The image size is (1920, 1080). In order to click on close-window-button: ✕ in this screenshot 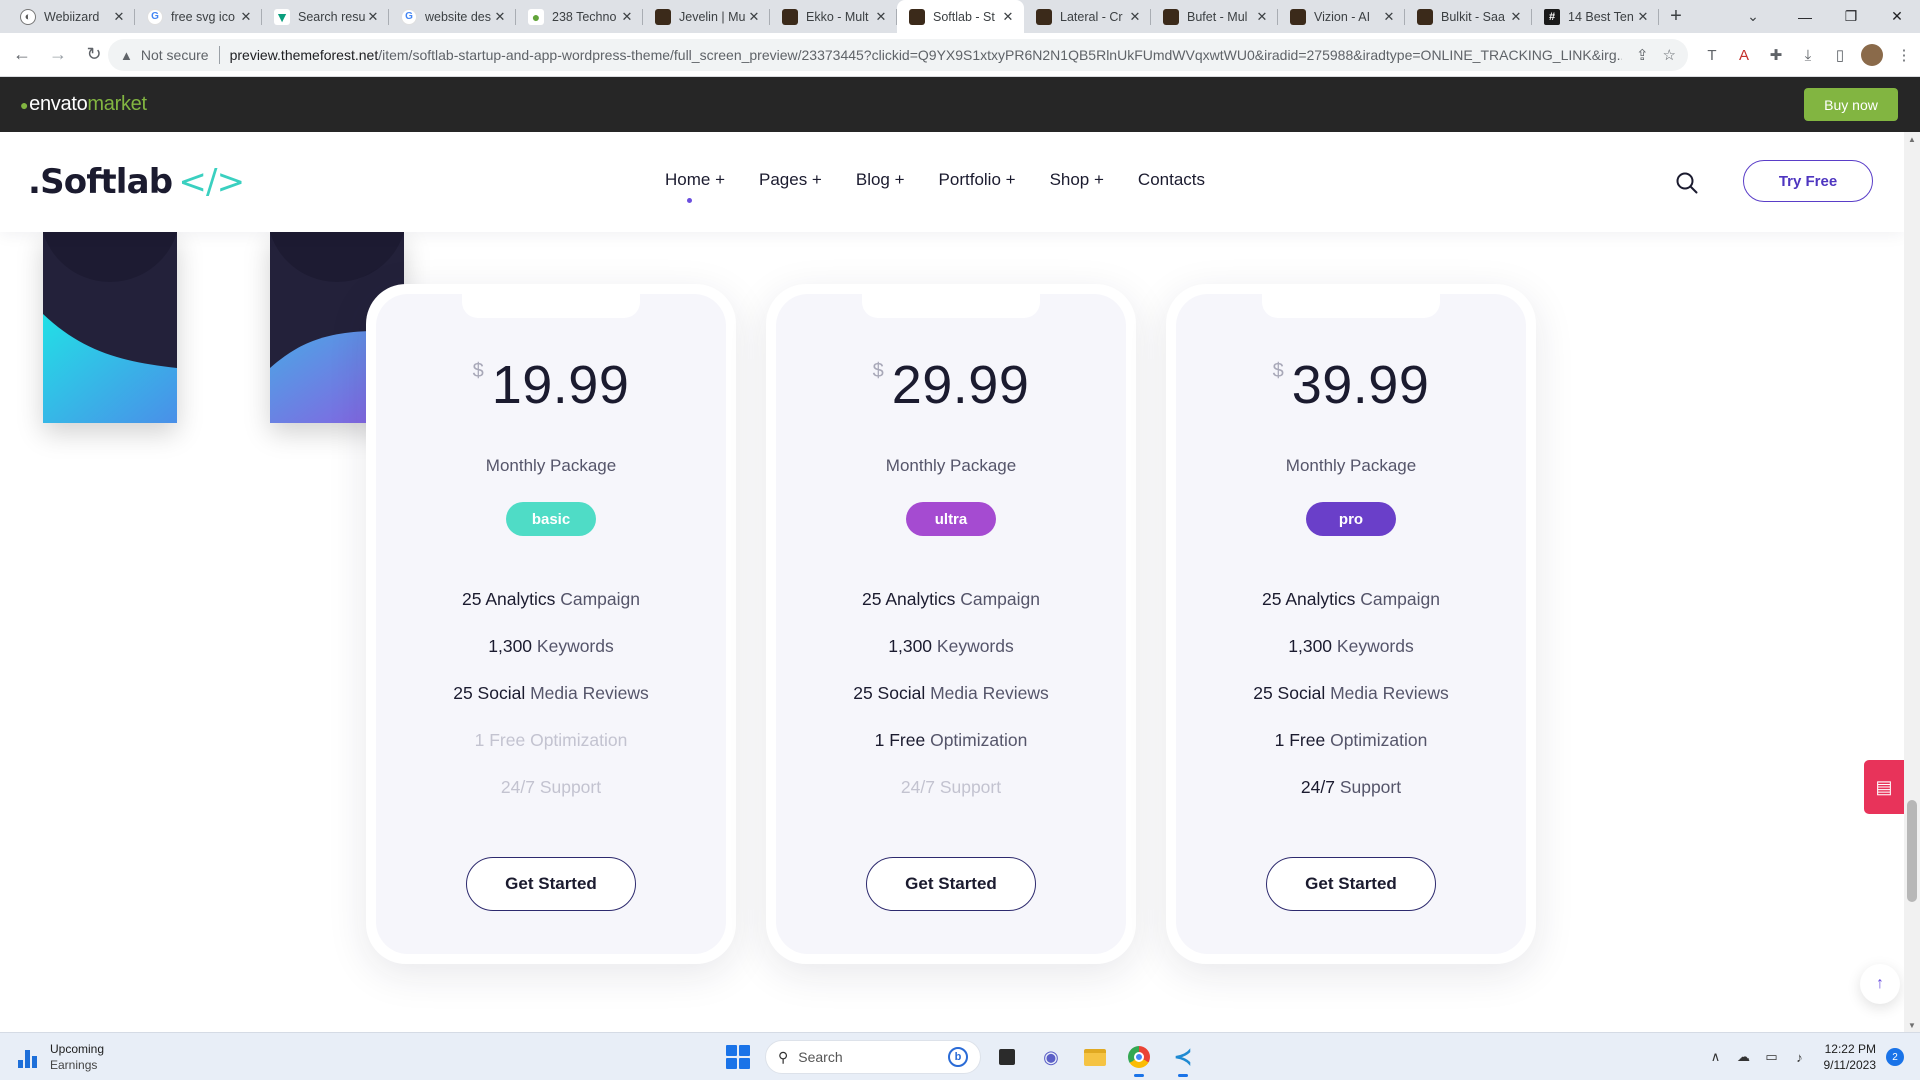, I will do `click(1897, 16)`.